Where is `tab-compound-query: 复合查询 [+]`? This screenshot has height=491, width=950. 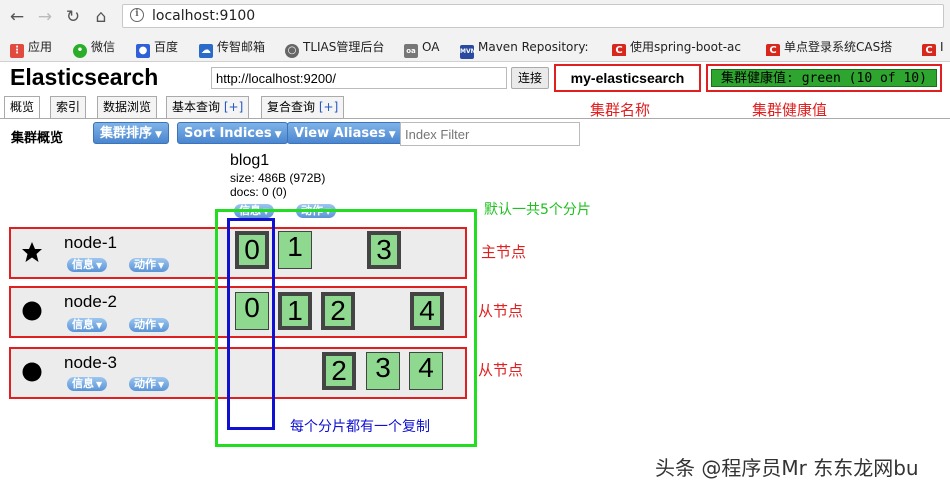
tab-compound-query: 复合查询 [+] is located at coordinates (303, 107).